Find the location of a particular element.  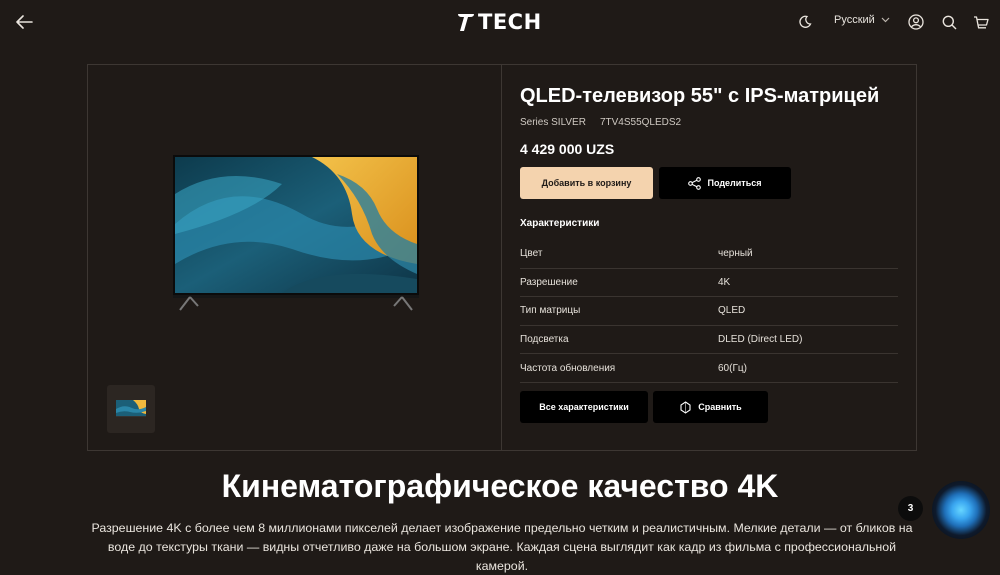

spec-value: DLED (Direct LED) is located at coordinates (760, 340).